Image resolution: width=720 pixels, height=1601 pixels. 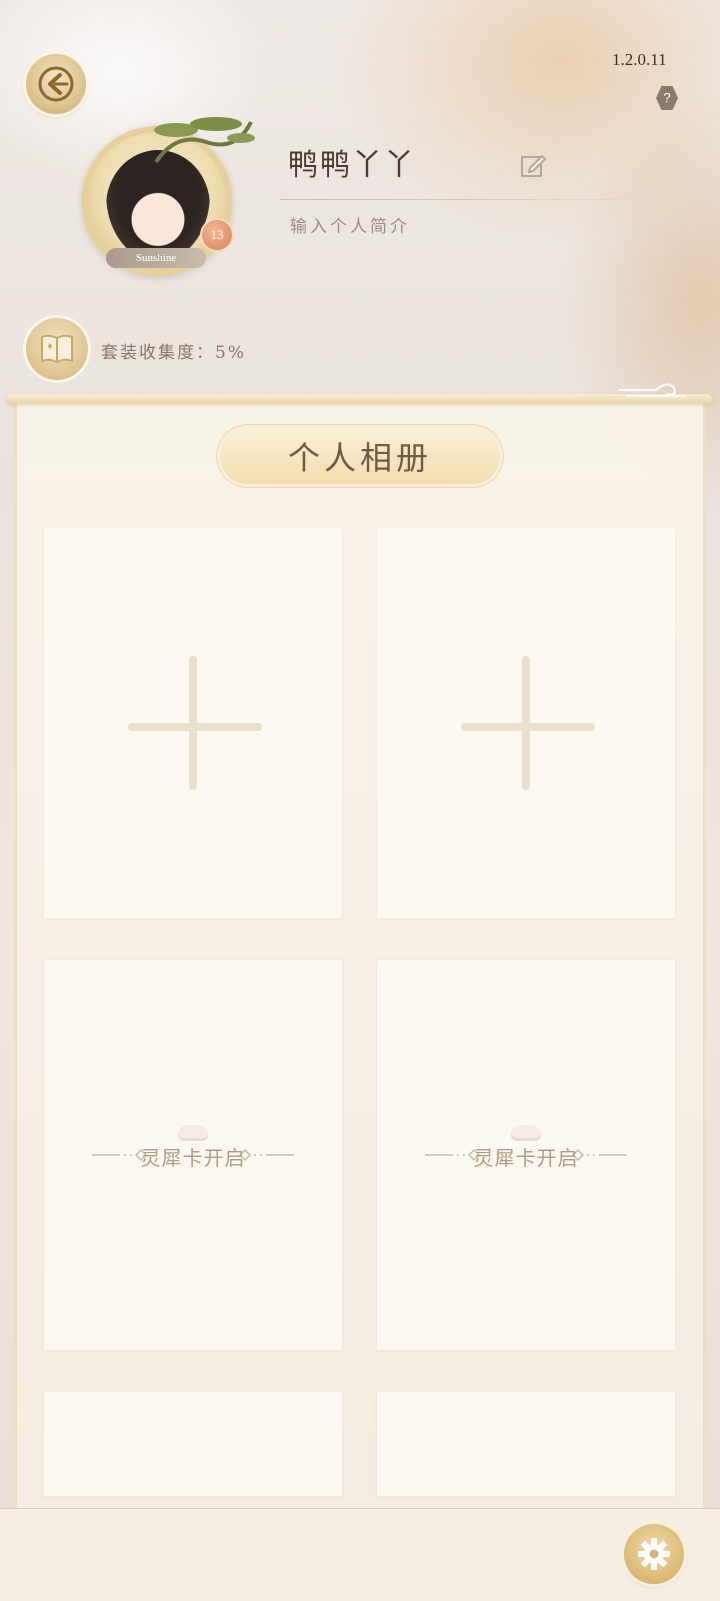 I want to click on username: 鸭鸭丫丫, so click(x=352, y=165).